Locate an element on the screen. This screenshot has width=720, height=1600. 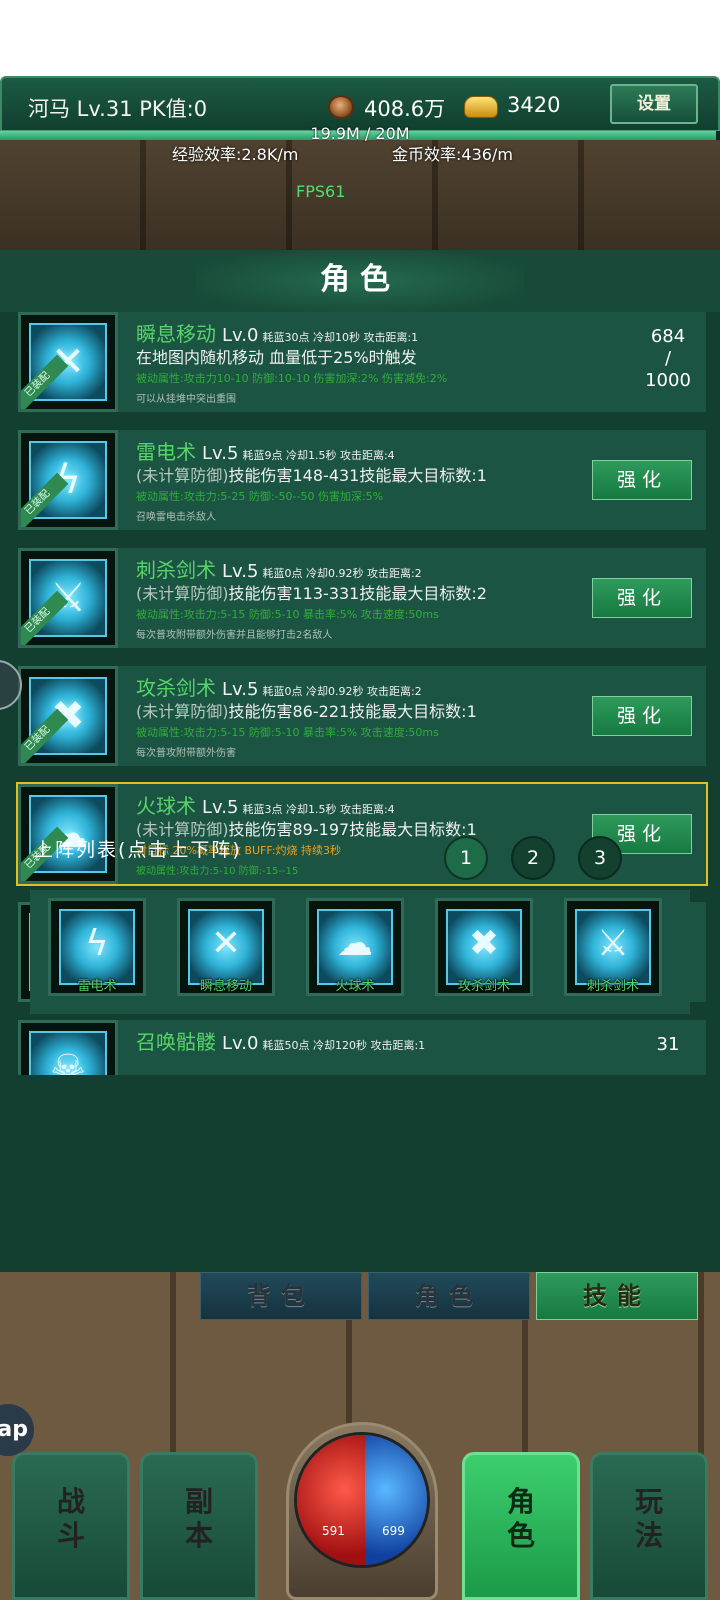
skill-exp-current: 684 is located at coordinates (668, 336).